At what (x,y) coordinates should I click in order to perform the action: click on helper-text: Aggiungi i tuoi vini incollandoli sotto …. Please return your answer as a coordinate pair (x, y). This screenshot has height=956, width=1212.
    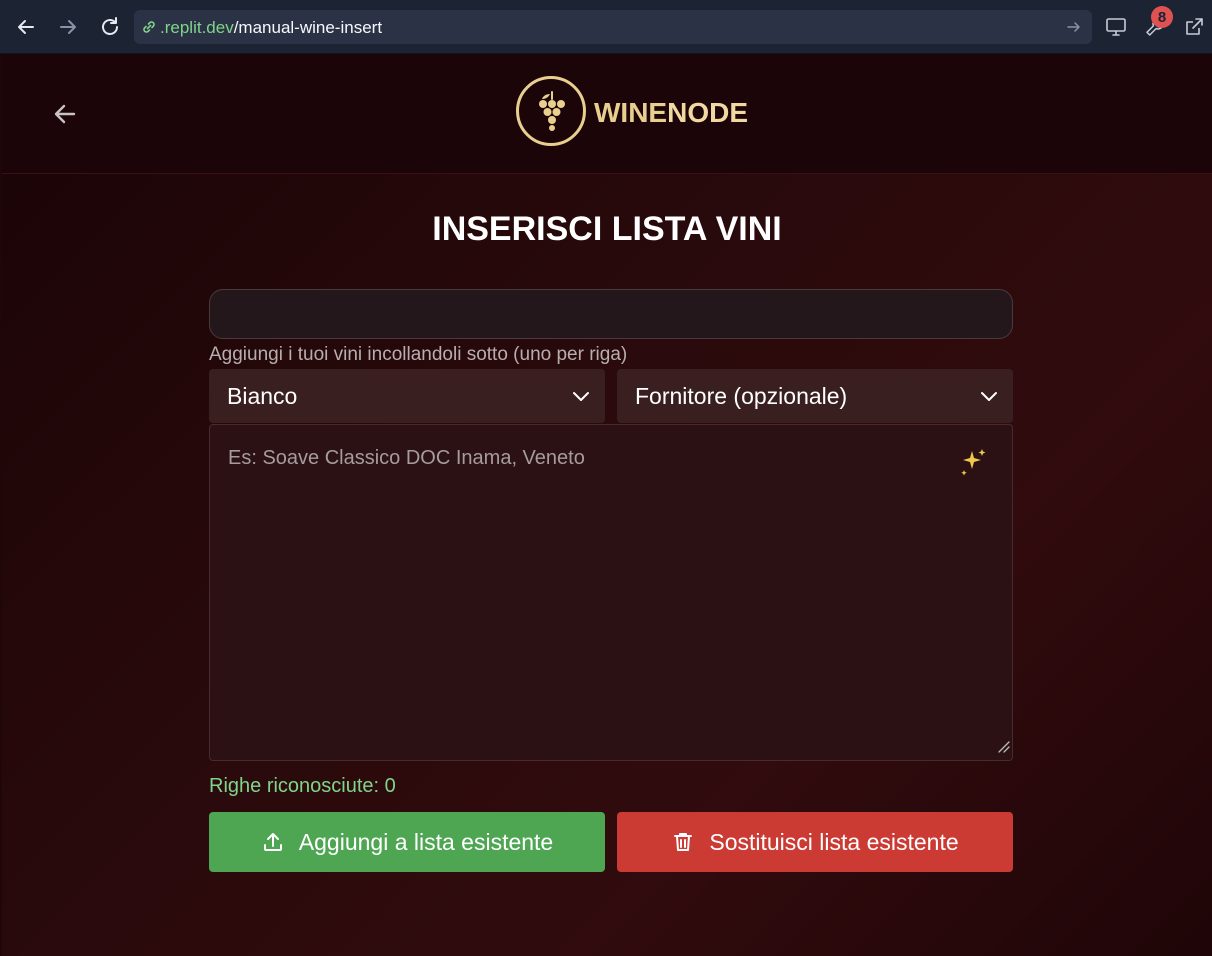
    Looking at the image, I should click on (418, 354).